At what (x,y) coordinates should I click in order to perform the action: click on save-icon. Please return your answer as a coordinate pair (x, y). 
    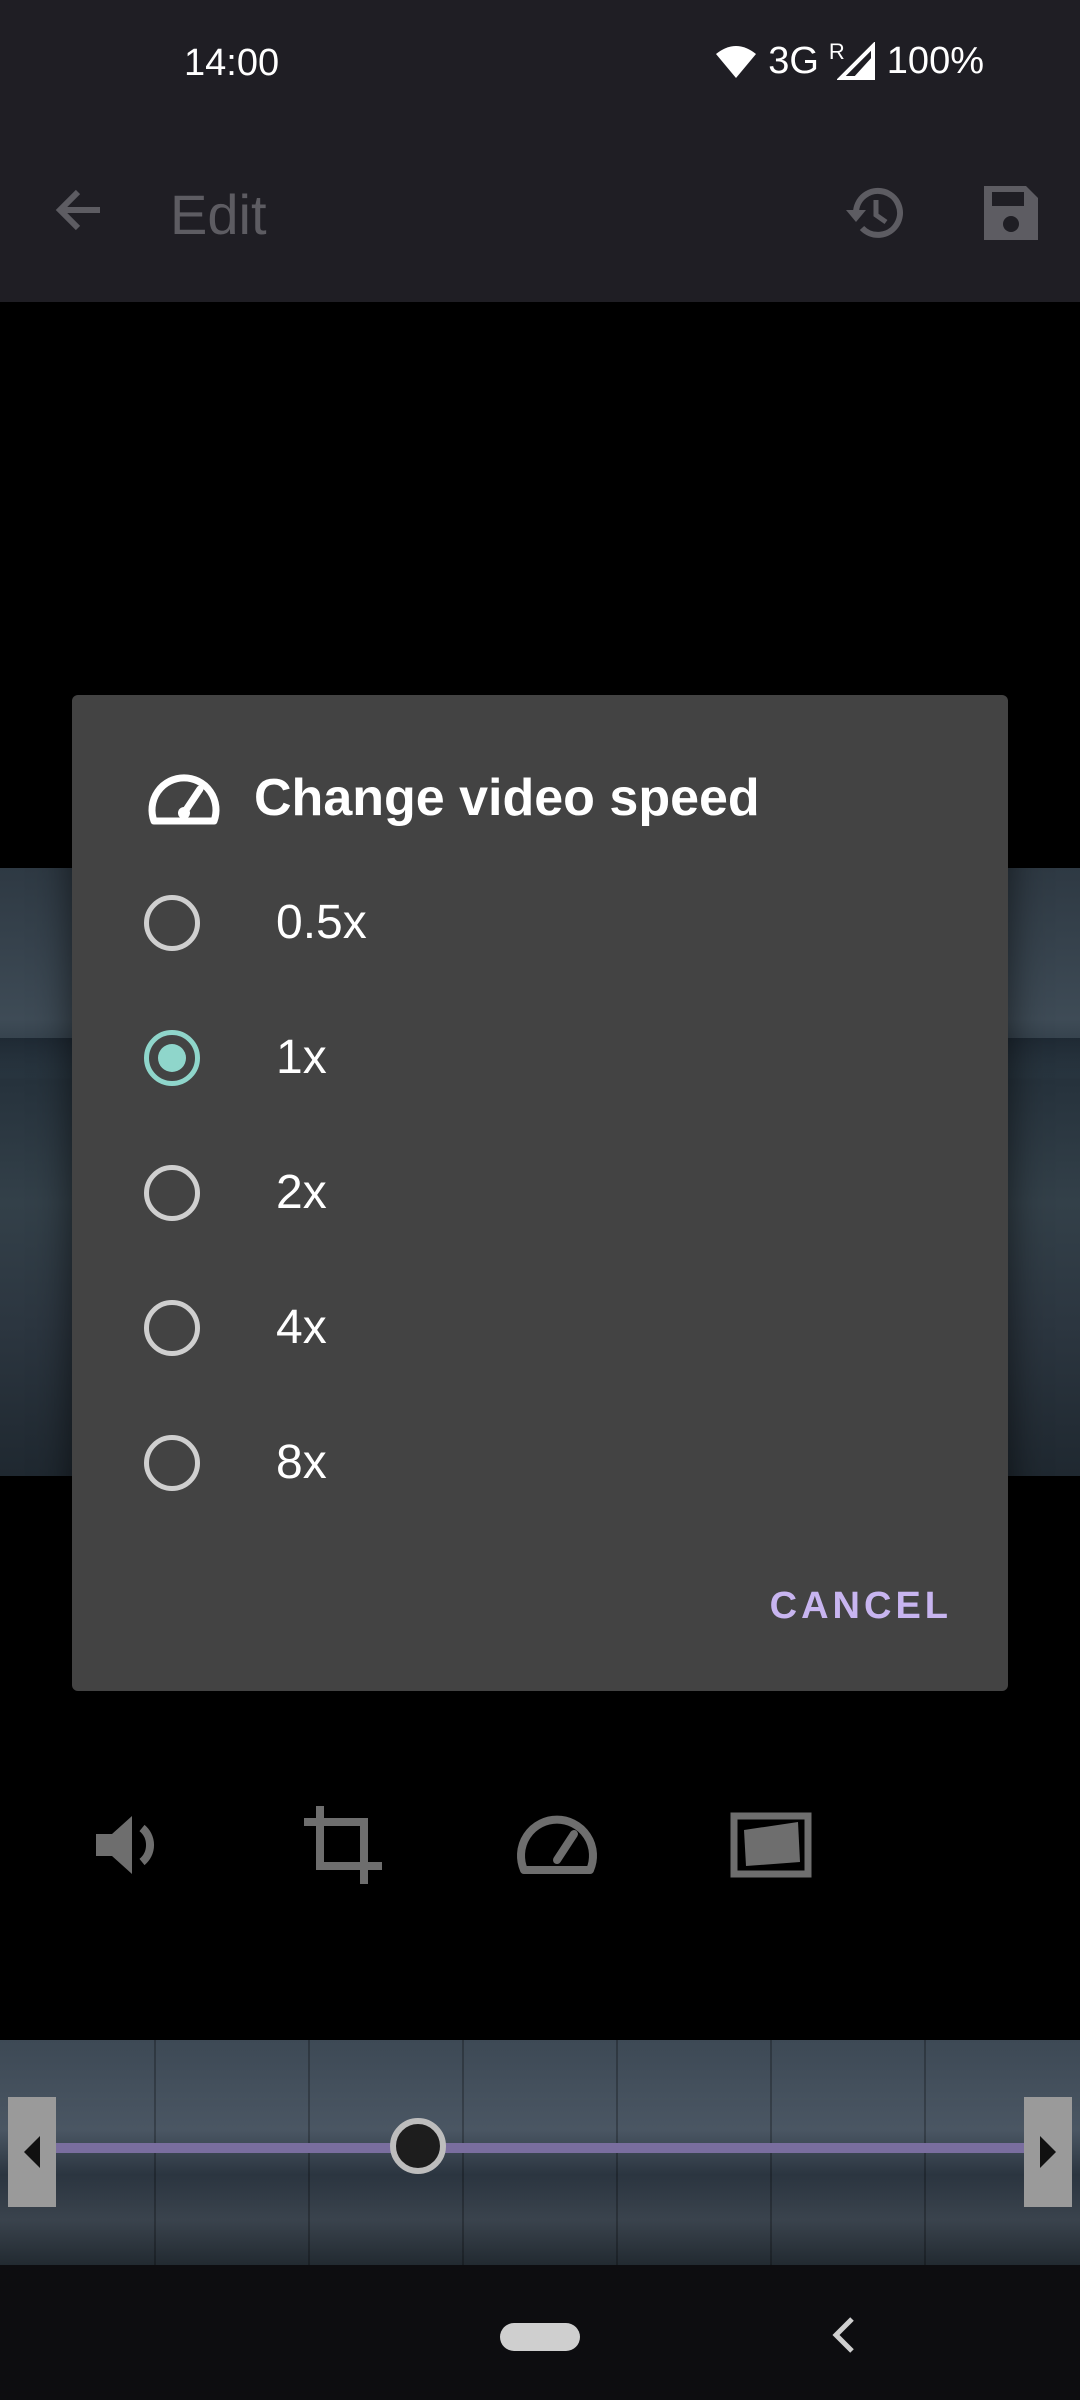
    Looking at the image, I should click on (1011, 213).